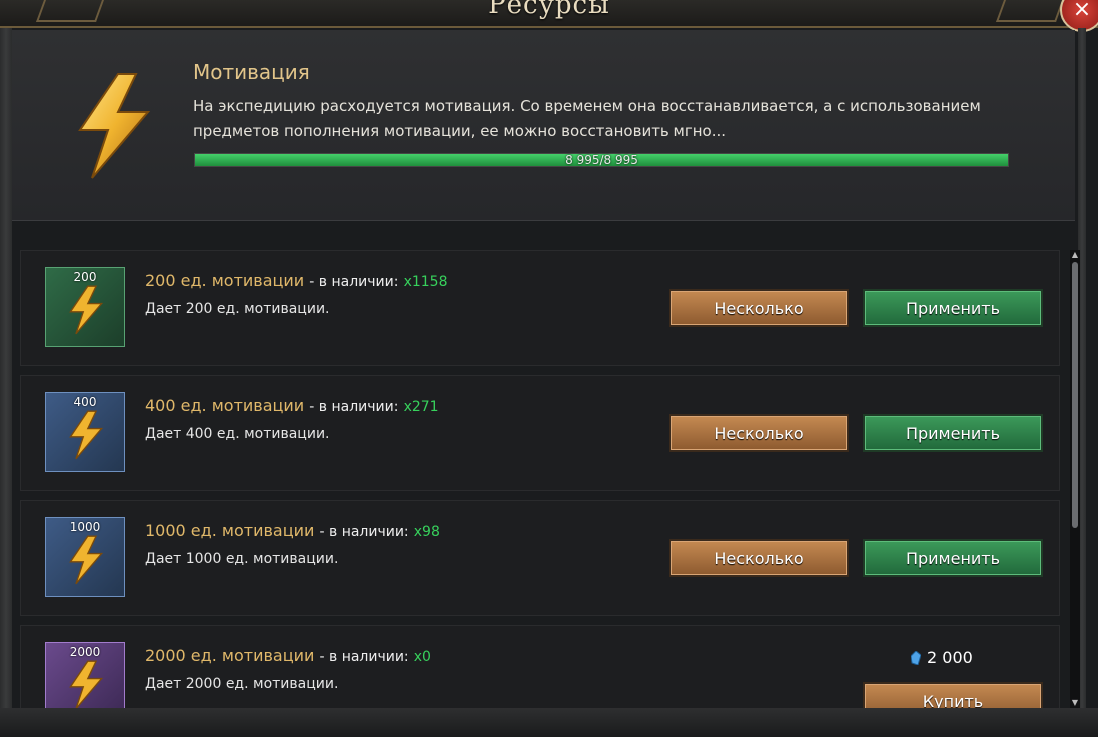 The width and height of the screenshot is (1098, 737). Describe the element at coordinates (1030, 11) in the screenshot. I see `ornament-right` at that location.